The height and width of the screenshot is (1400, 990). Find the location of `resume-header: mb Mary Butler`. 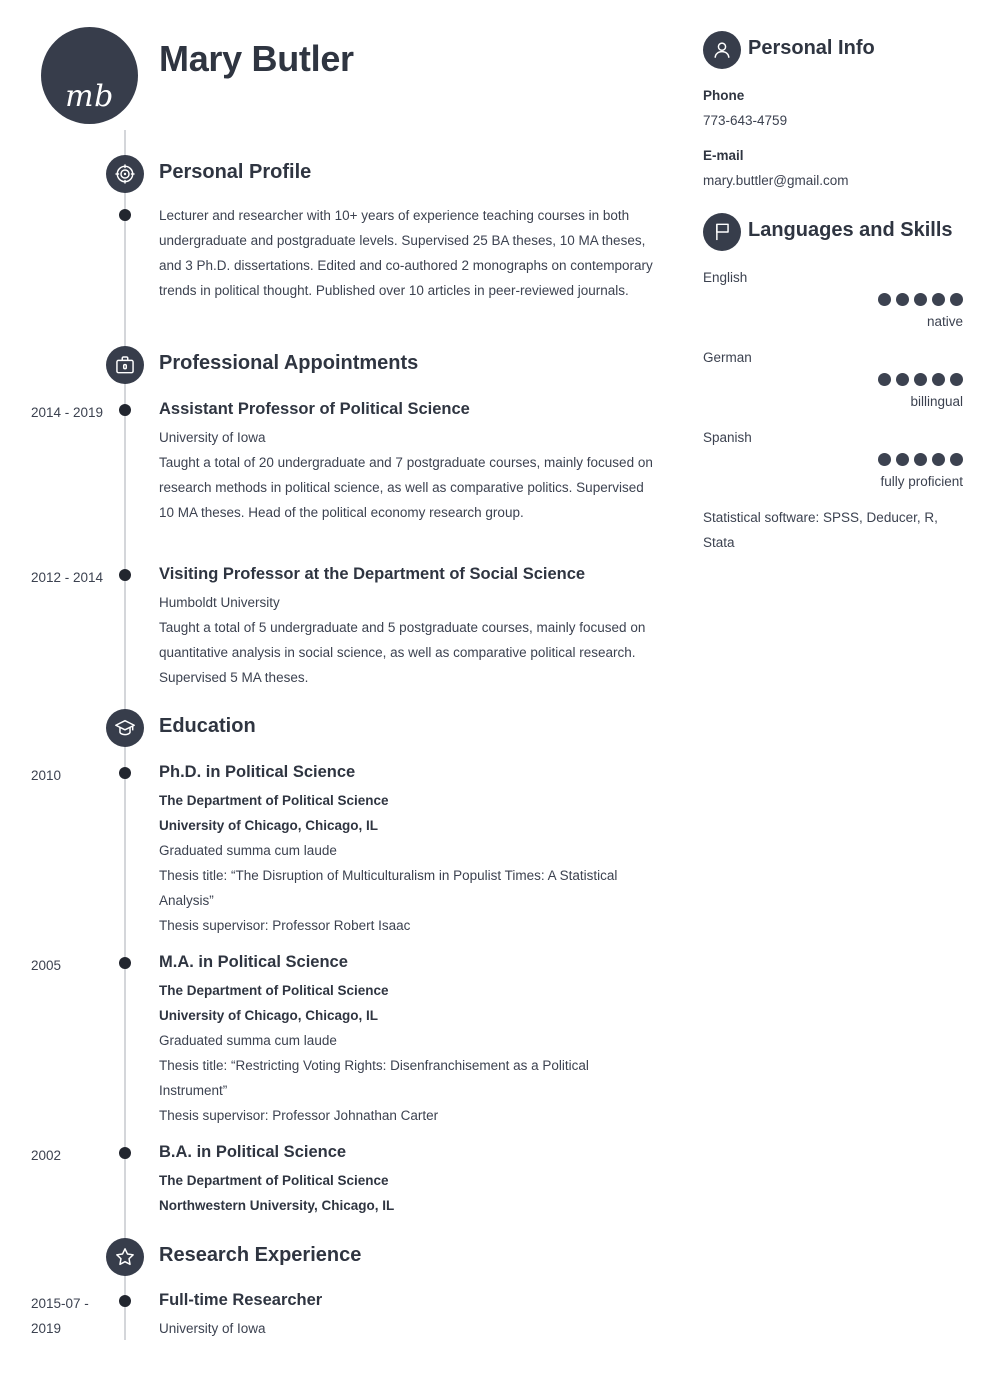

resume-header: mb Mary Butler is located at coordinates (345, 70).